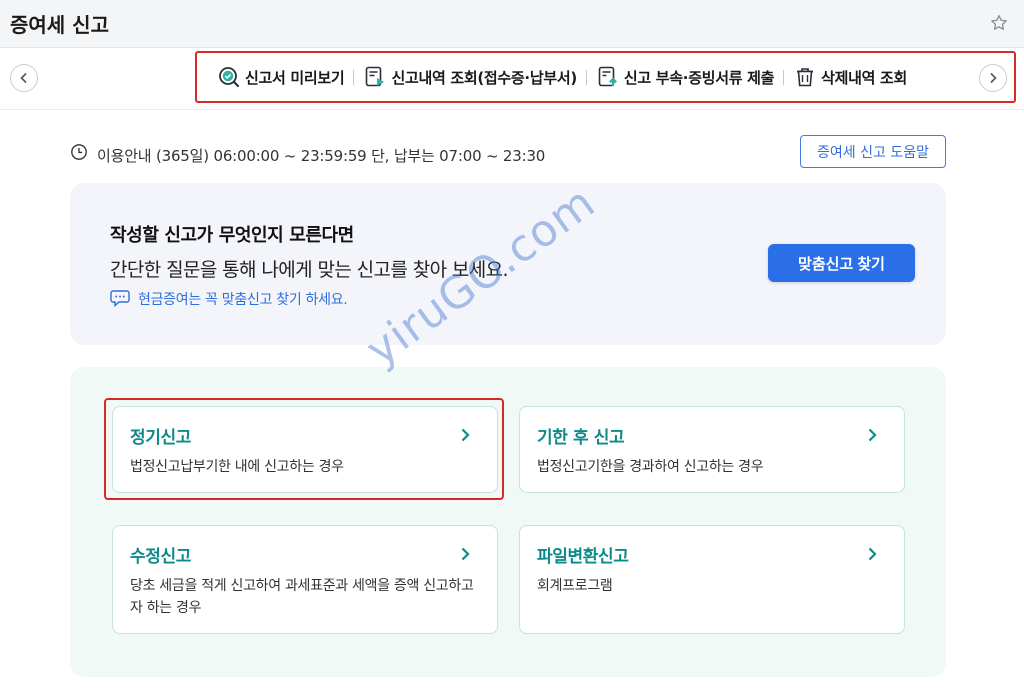  I want to click on page-title: 증여세 신고, so click(59, 25).